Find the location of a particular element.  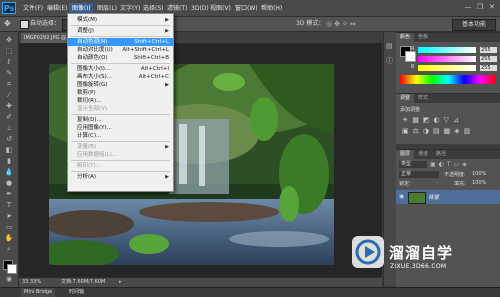

zoom-level: 33.33% is located at coordinates (31, 282).